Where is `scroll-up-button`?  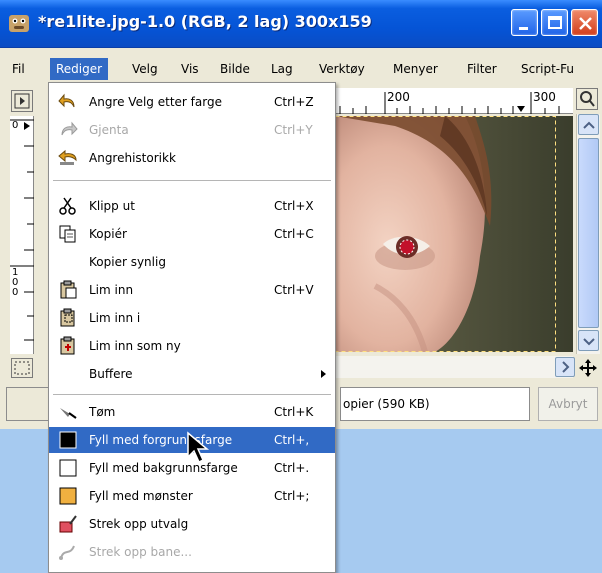 scroll-up-button is located at coordinates (588, 124).